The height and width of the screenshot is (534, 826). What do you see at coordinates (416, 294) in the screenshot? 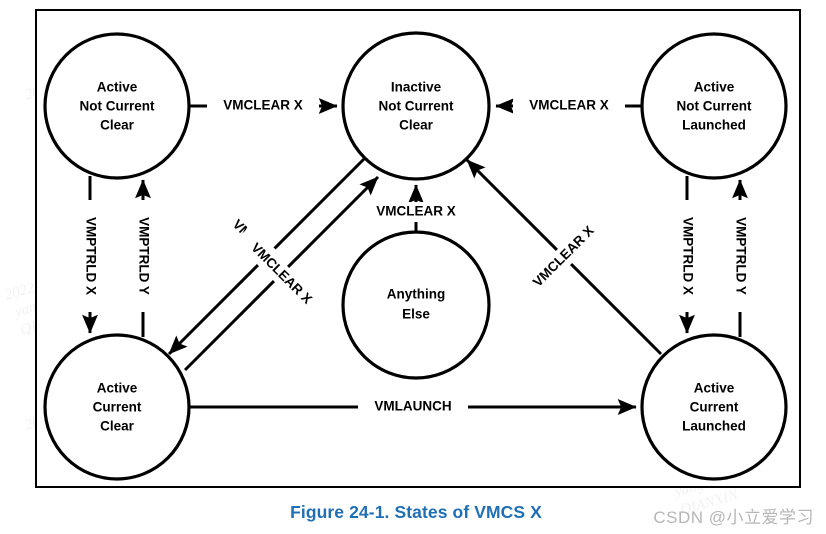
I see `state-label-line: Anything` at bounding box center [416, 294].